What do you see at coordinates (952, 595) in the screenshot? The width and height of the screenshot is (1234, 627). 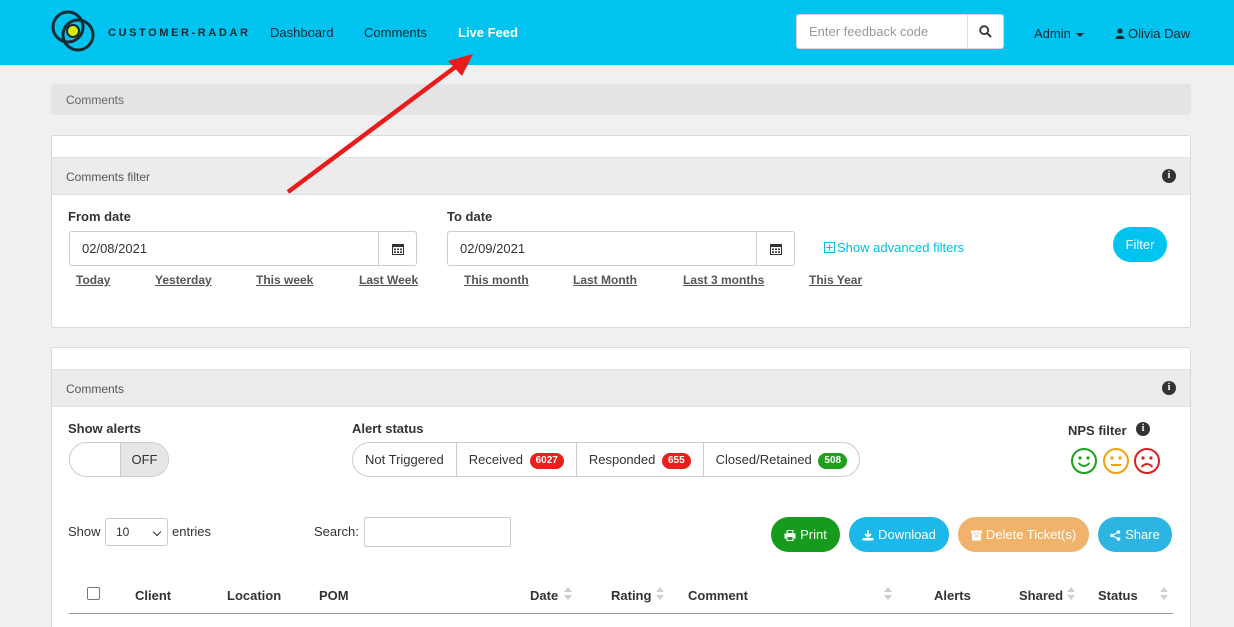 I see `column-header-alerts: Alerts` at bounding box center [952, 595].